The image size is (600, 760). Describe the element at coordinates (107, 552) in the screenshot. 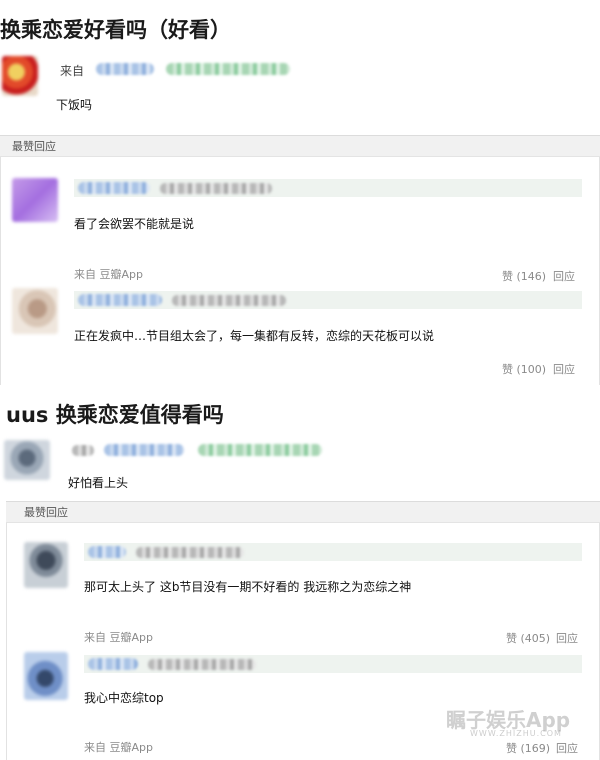

I see `post2-c1-username-blurred` at that location.